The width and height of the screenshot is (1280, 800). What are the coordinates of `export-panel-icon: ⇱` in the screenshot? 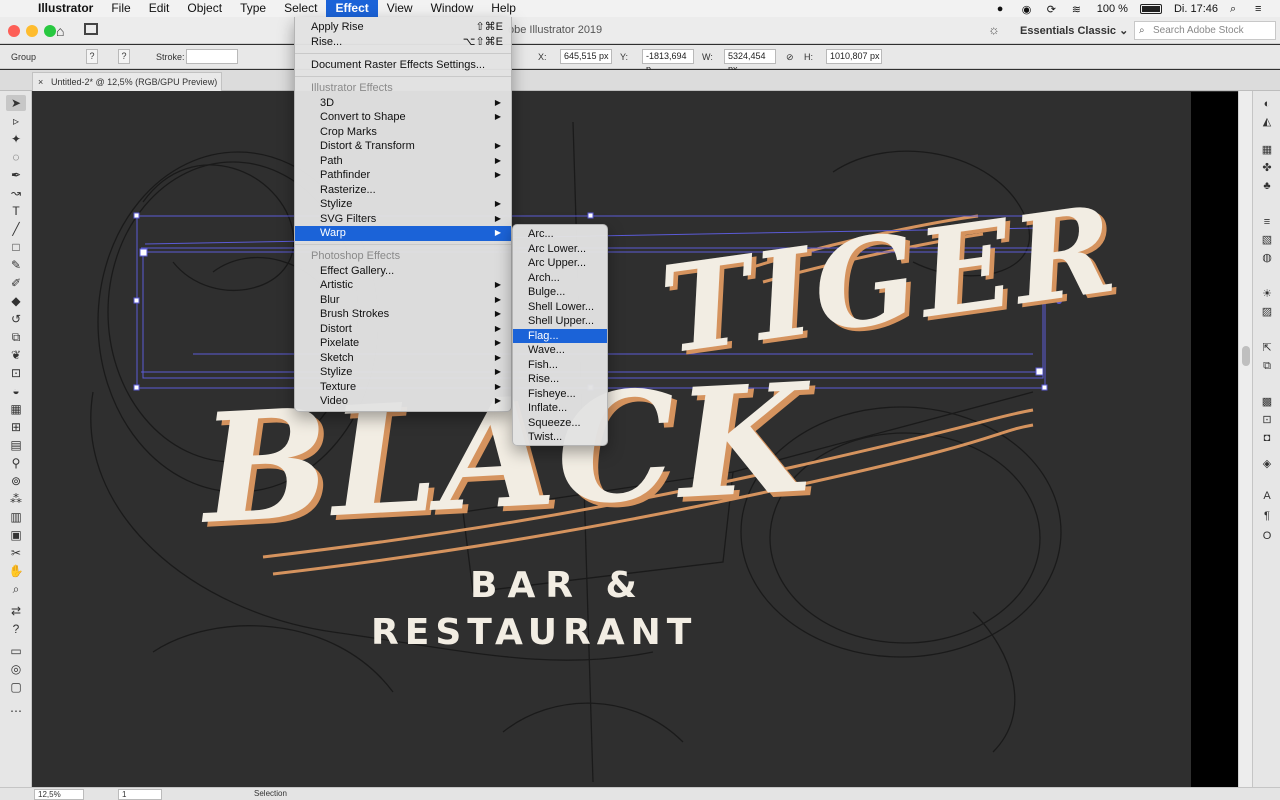 It's located at (1267, 348).